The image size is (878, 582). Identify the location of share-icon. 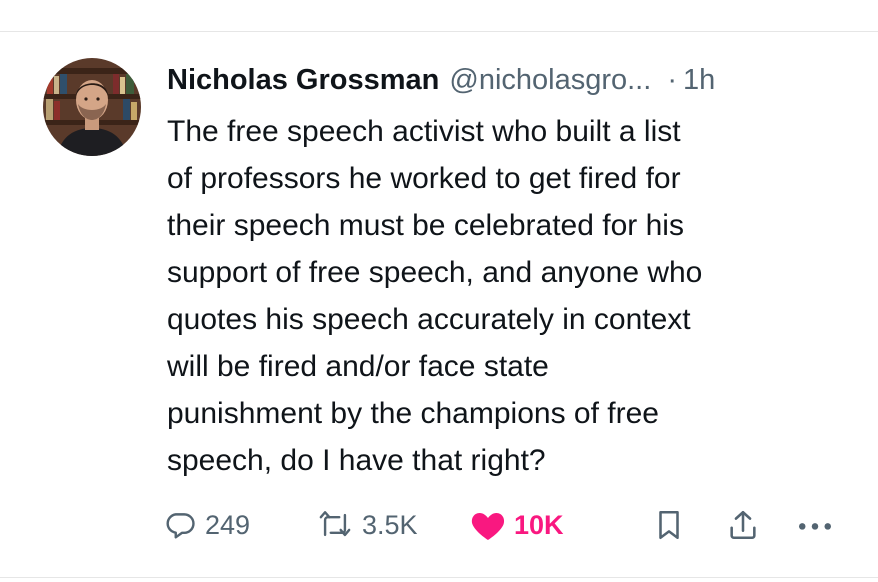
(743, 525).